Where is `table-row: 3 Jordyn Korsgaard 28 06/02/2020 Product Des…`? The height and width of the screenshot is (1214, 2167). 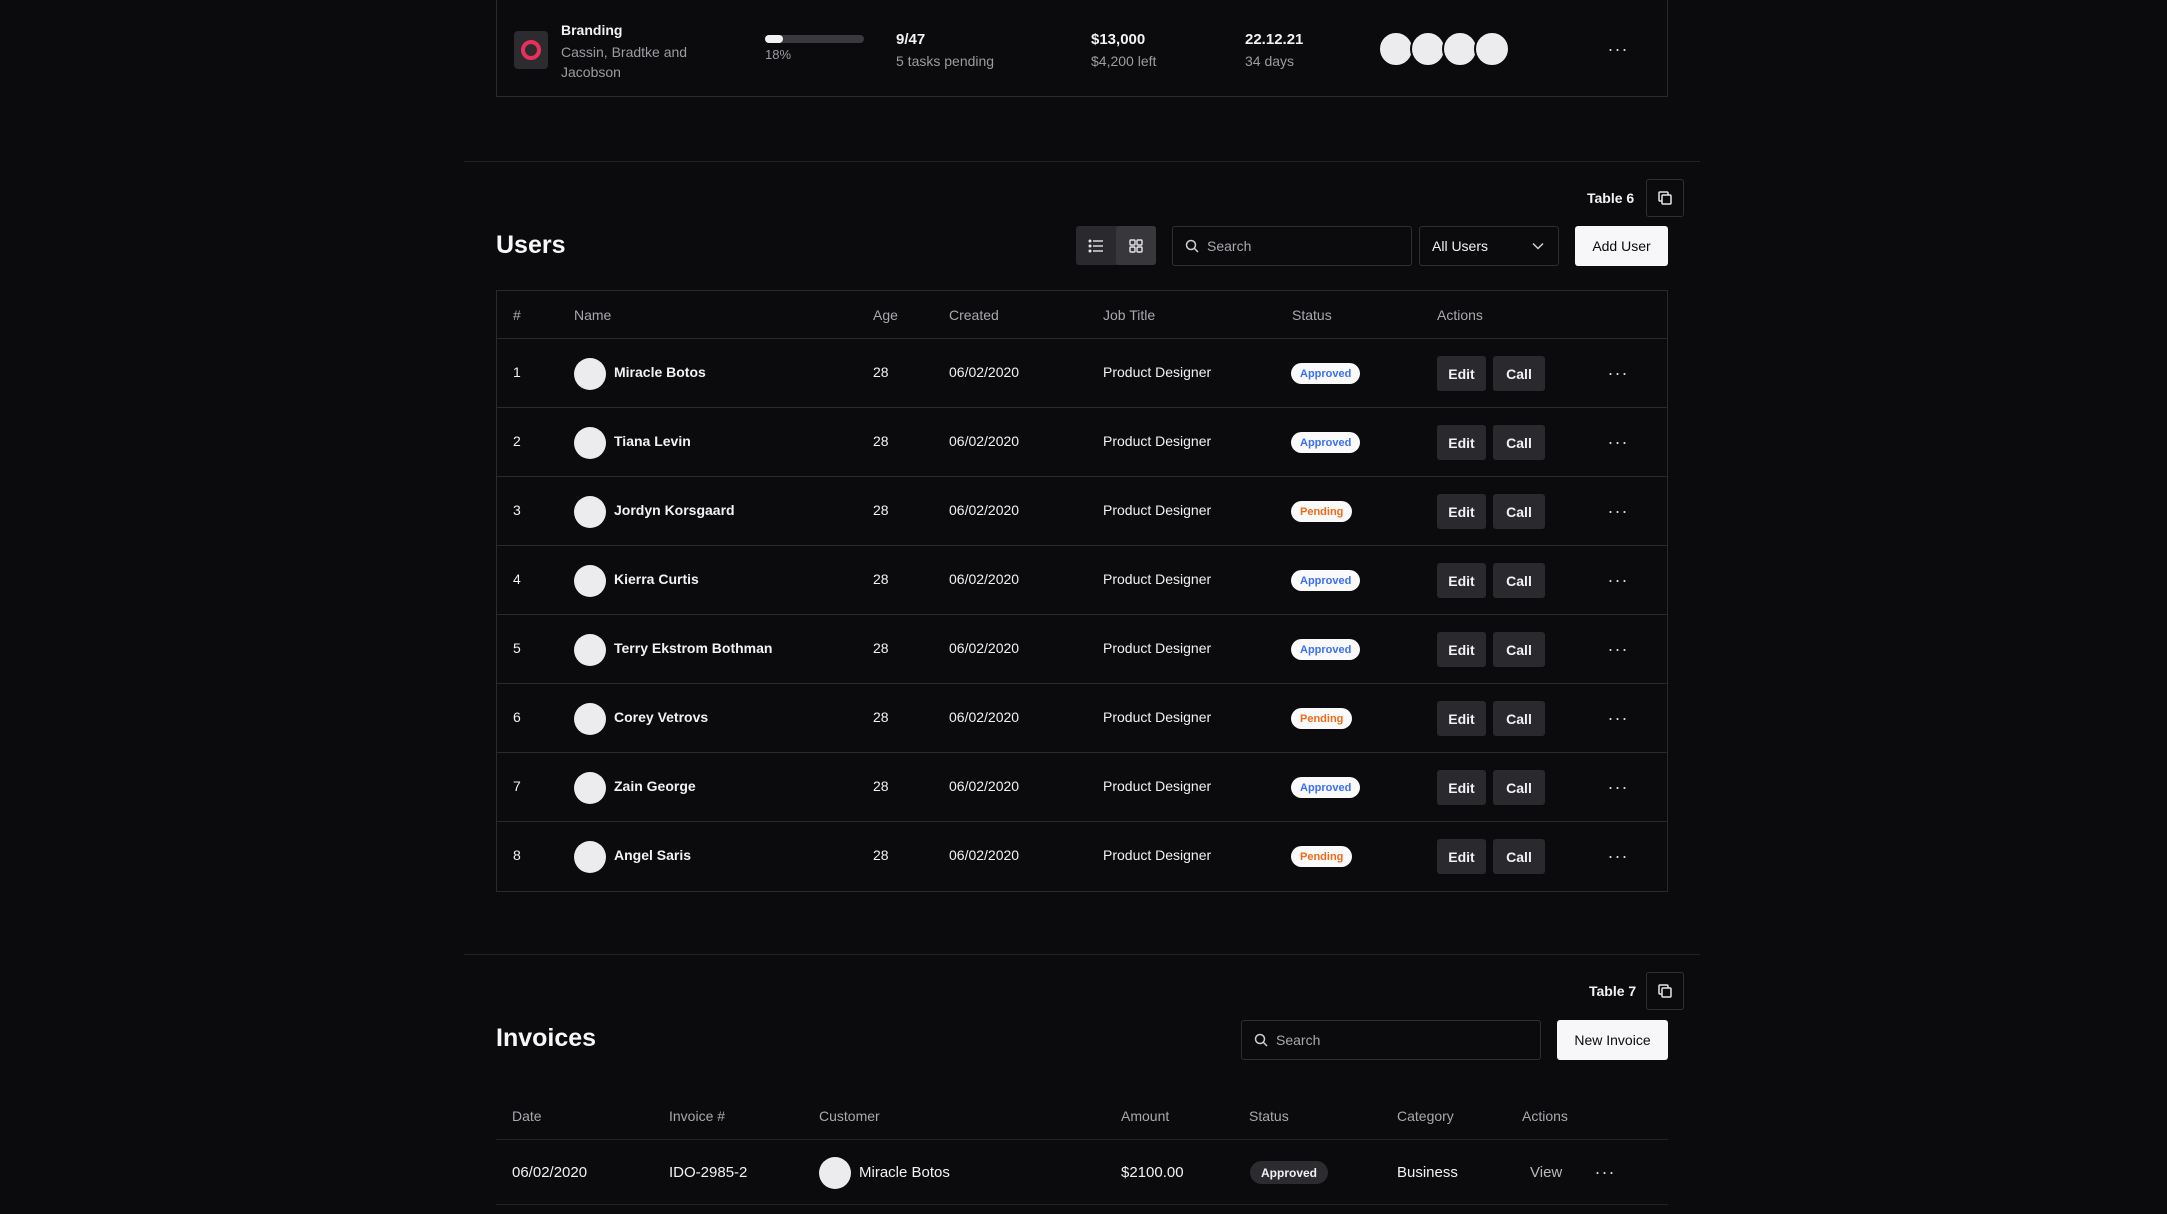
table-row: 3 Jordyn Korsgaard 28 06/02/2020 Product Des… is located at coordinates (1082, 511).